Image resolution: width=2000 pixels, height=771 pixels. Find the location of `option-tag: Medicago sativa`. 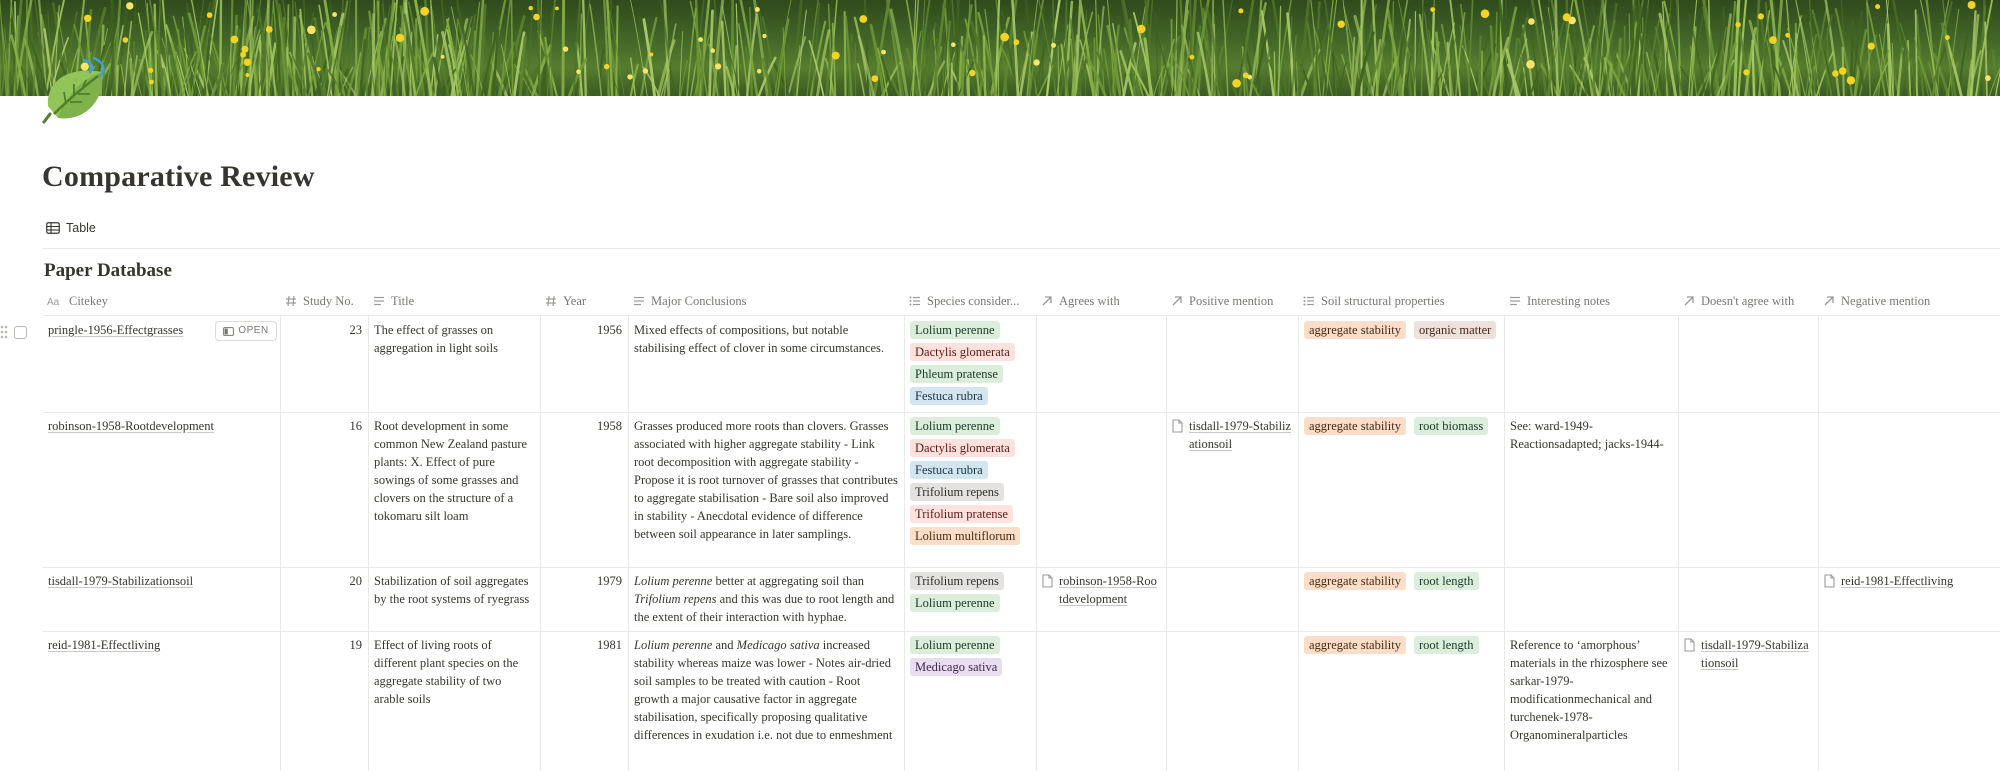

option-tag: Medicago sativa is located at coordinates (956, 667).